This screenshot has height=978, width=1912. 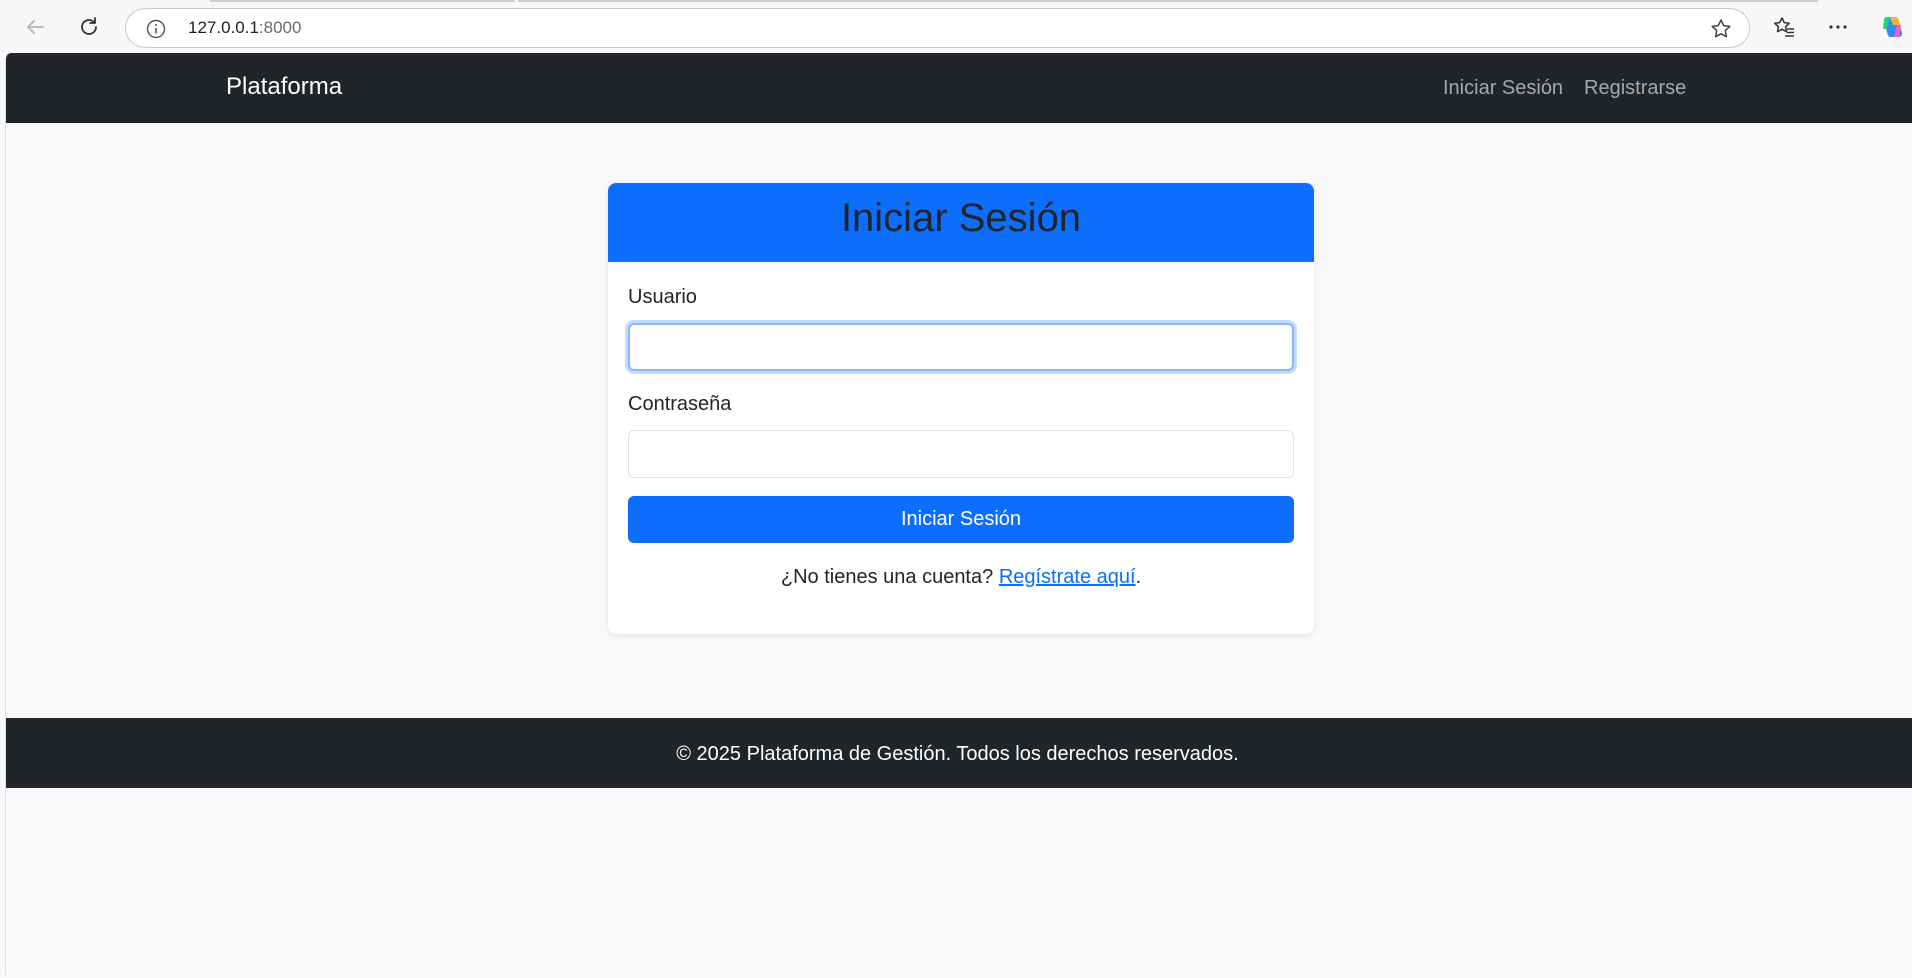 I want to click on username-input, so click(x=961, y=347).